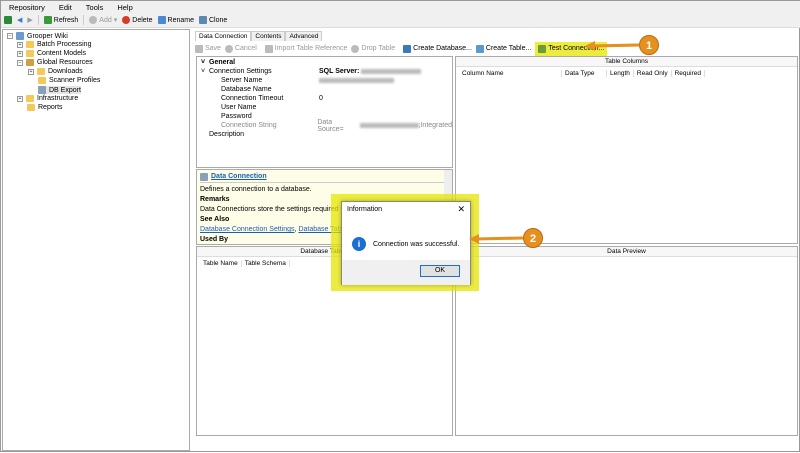  What do you see at coordinates (649, 45) in the screenshot?
I see `callout-1: 1` at bounding box center [649, 45].